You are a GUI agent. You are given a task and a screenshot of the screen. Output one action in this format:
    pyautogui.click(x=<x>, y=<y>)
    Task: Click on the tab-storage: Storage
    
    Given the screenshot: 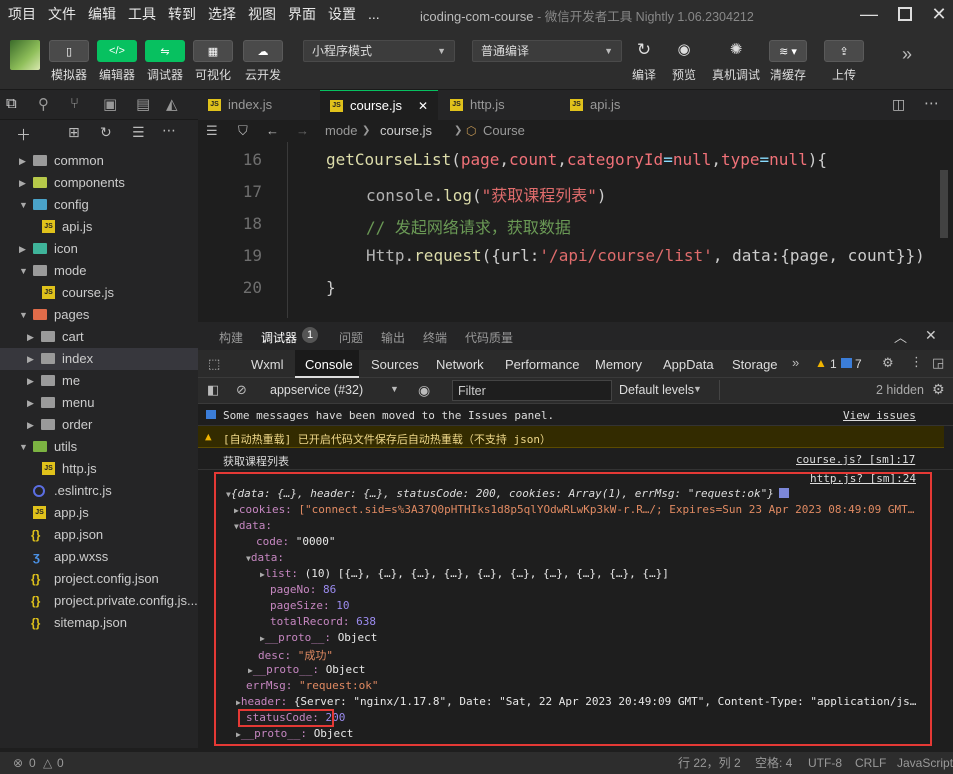 What is the action you would take?
    pyautogui.click(x=755, y=364)
    